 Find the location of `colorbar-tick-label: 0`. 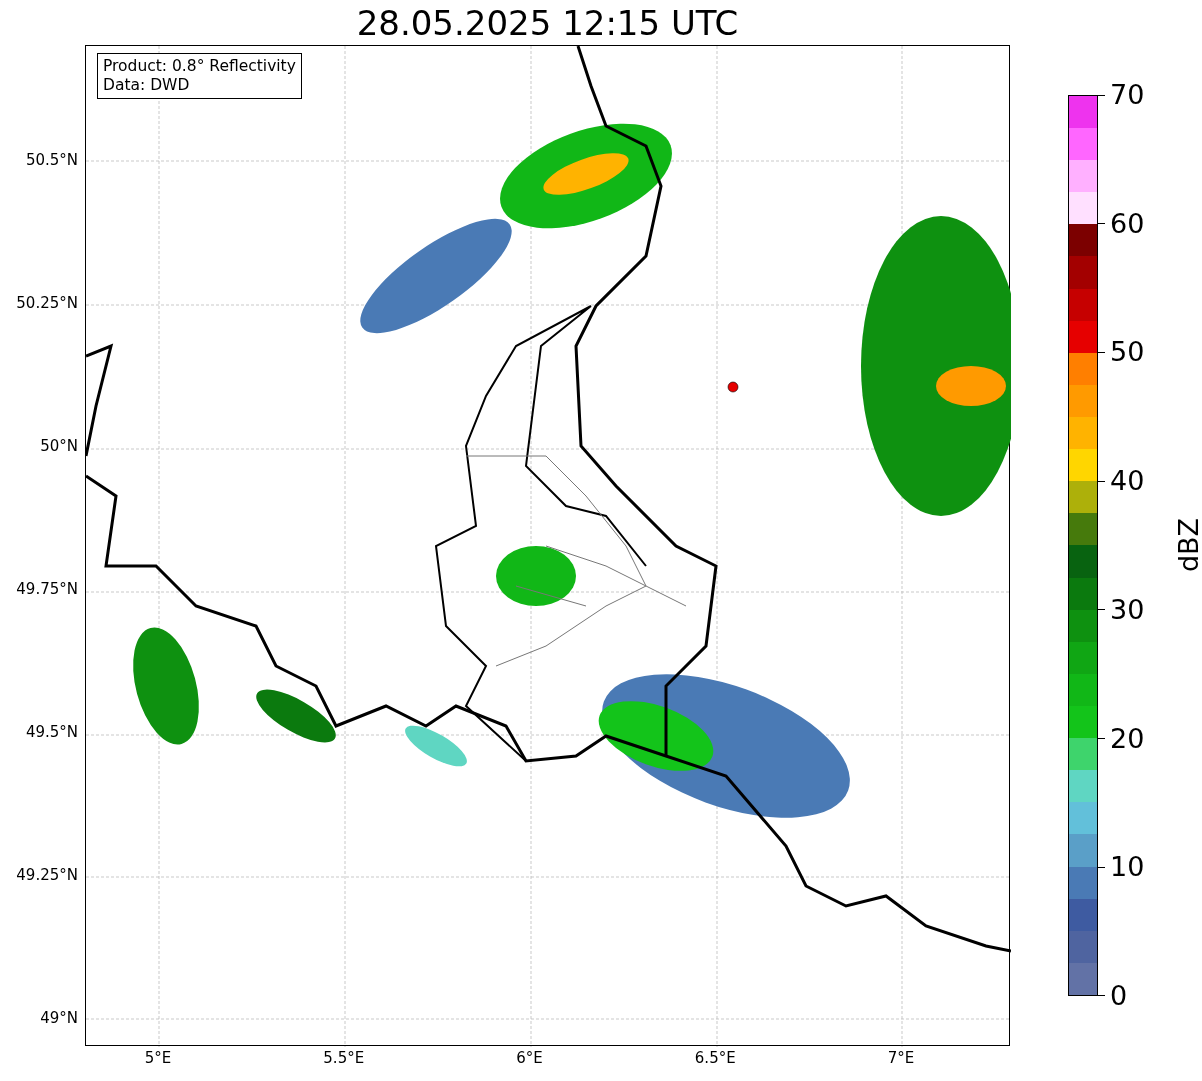

colorbar-tick-label: 0 is located at coordinates (1119, 995).